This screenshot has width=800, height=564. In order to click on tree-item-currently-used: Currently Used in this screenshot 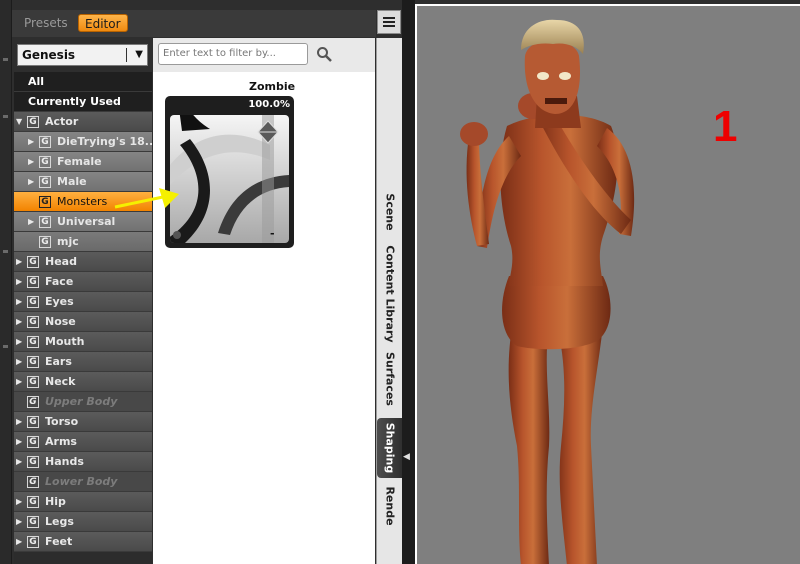, I will do `click(83, 102)`.